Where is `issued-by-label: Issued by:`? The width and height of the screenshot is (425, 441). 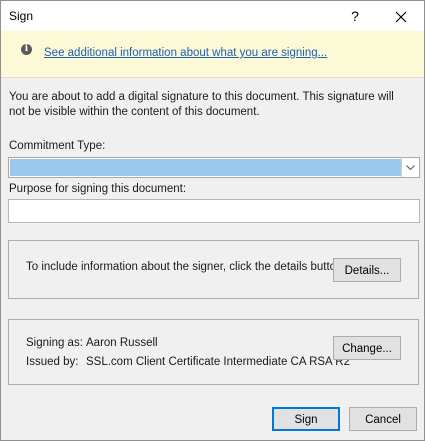
issued-by-label: Issued by: is located at coordinates (52, 362).